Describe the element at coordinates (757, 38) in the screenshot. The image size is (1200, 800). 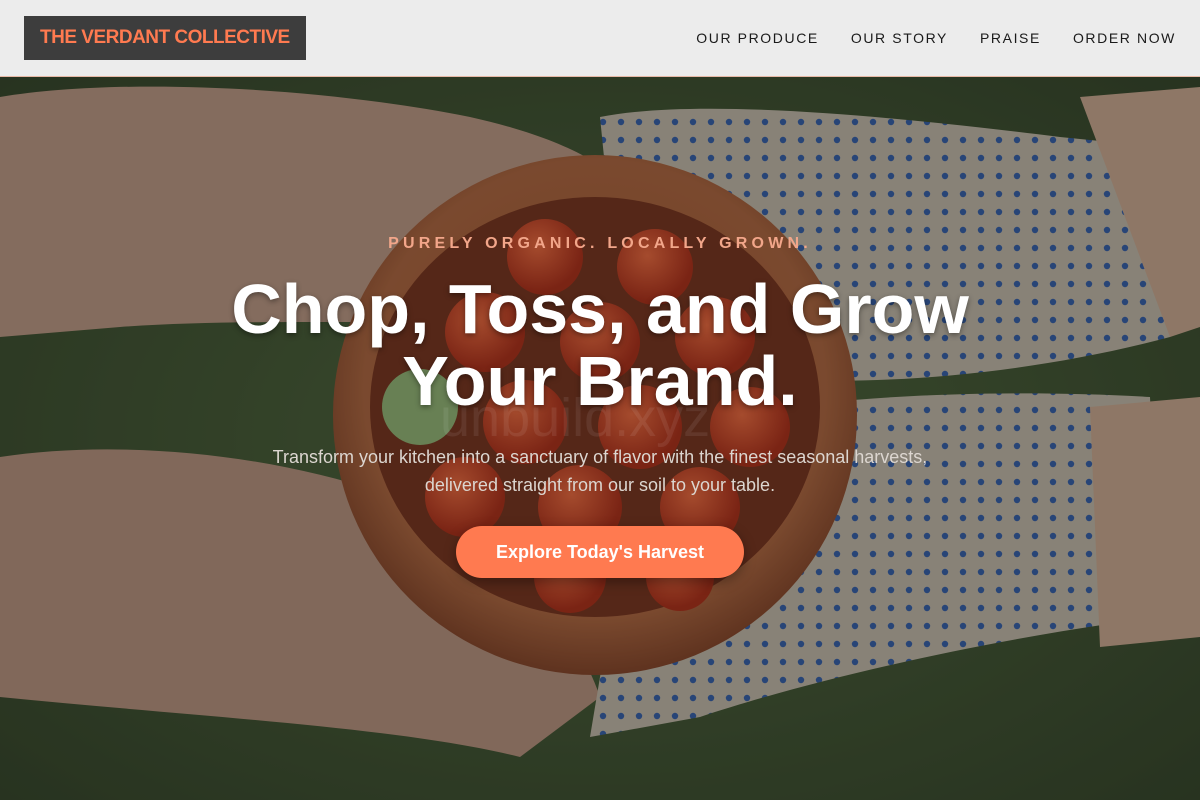
I see `nav-item-our-produce: OUR PRODUCE` at that location.